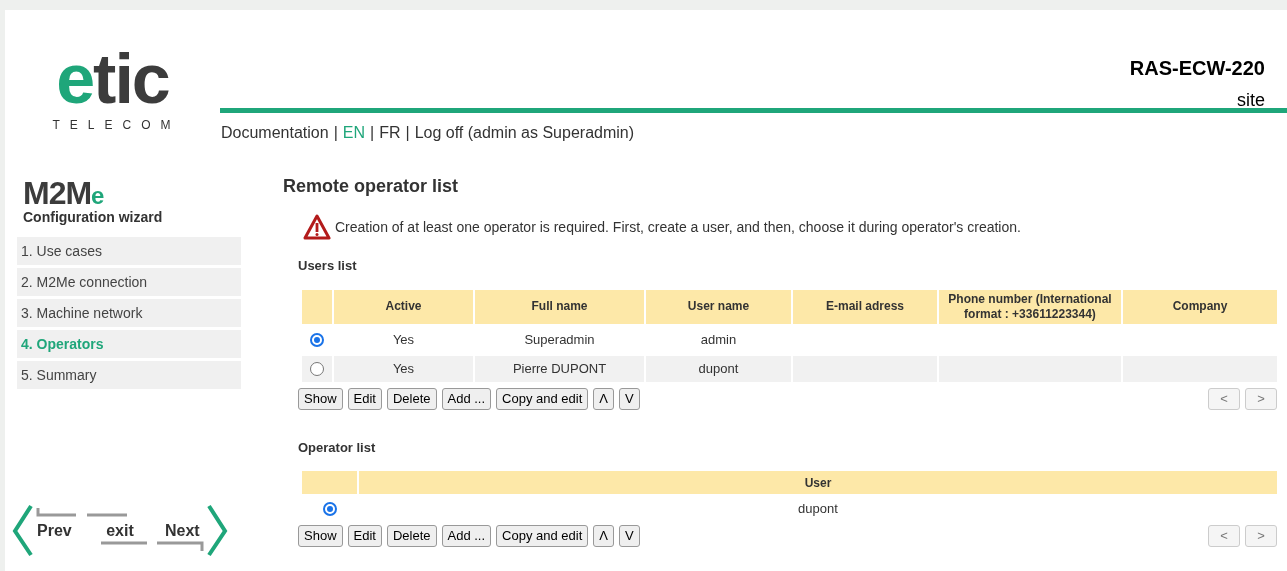 This screenshot has width=1287, height=571. I want to click on brand-logo: M2Me, so click(64, 193).